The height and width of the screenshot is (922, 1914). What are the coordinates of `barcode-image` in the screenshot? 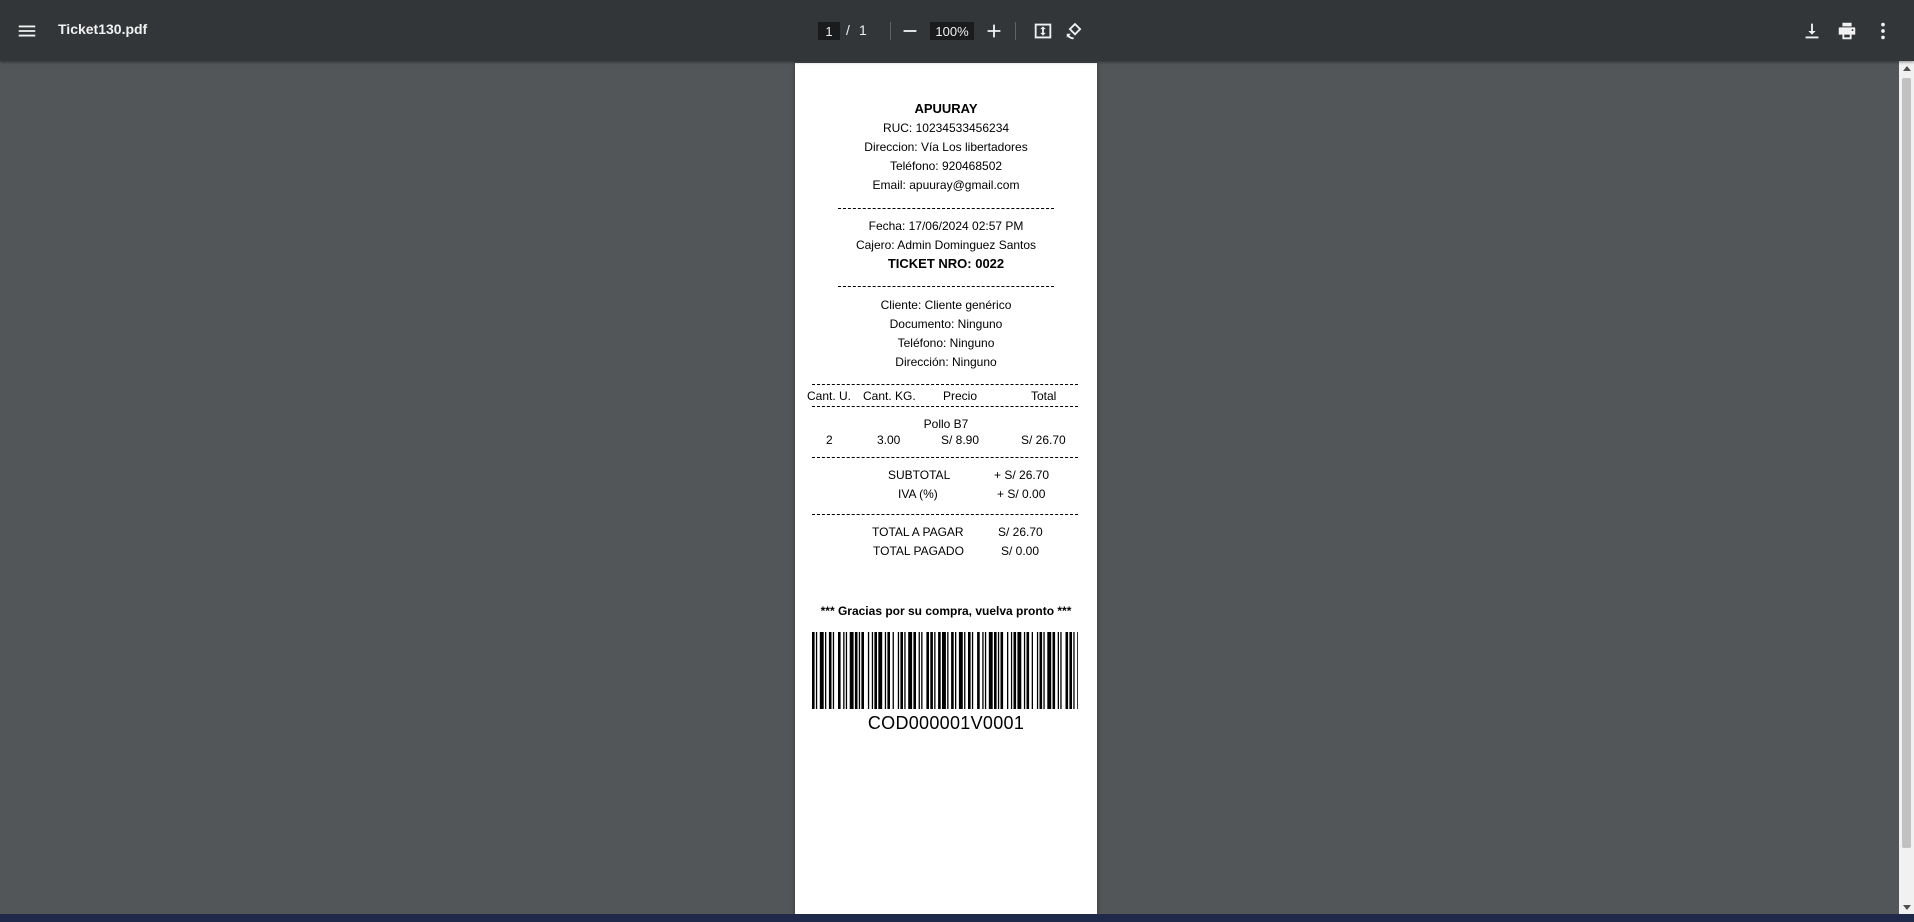 It's located at (945, 670).